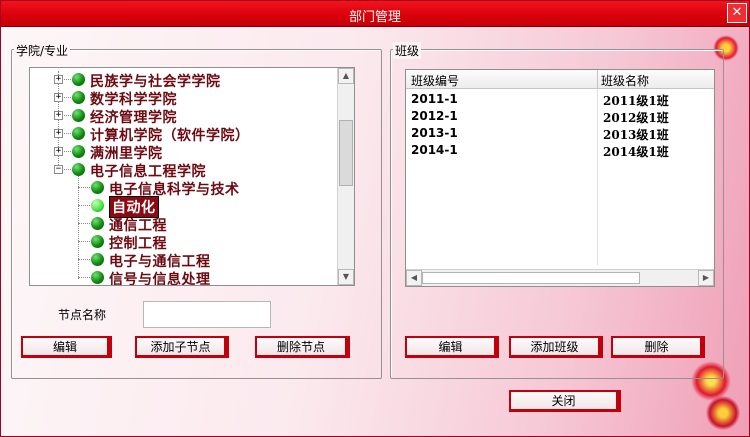  Describe the element at coordinates (133, 117) in the screenshot. I see `tree-node-label: 经济管理学院` at that location.